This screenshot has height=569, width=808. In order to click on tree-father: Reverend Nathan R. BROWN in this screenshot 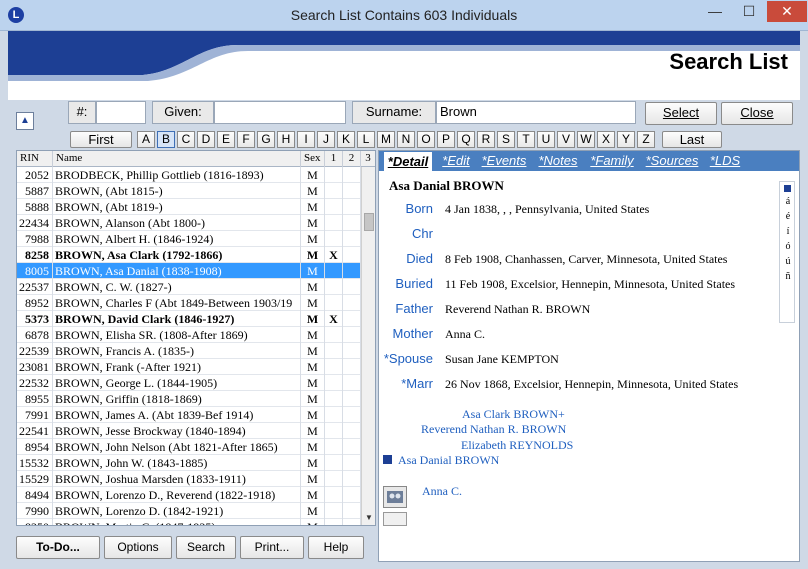, I will do `click(493, 429)`.